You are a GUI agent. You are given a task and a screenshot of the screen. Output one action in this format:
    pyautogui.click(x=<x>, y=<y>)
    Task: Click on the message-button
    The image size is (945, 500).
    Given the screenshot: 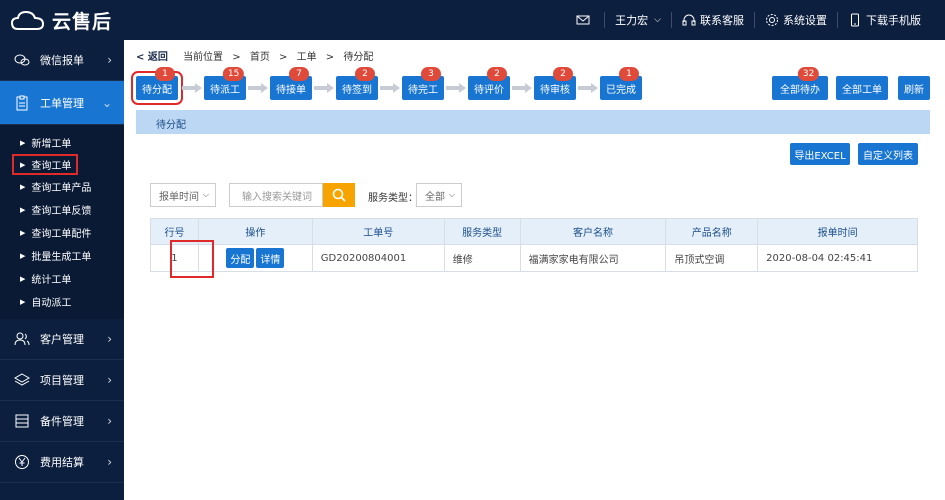 What is the action you would take?
    pyautogui.click(x=585, y=20)
    